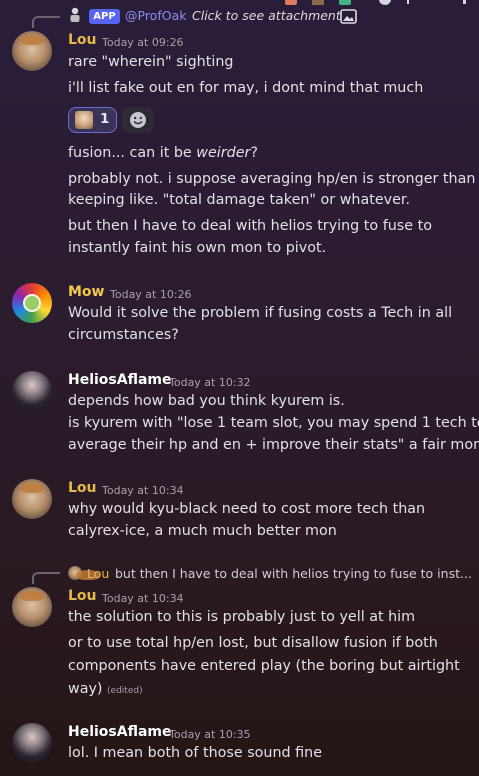 The width and height of the screenshot is (479, 776). I want to click on author-name: Mow, so click(86, 292).